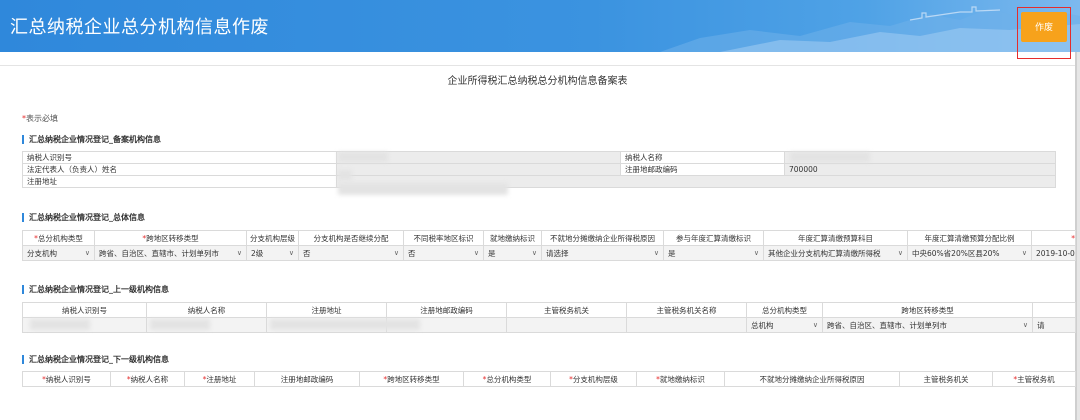 The height and width of the screenshot is (420, 1080). What do you see at coordinates (512, 253) in the screenshot?
I see `local-payment-select: 是 ∨` at bounding box center [512, 253].